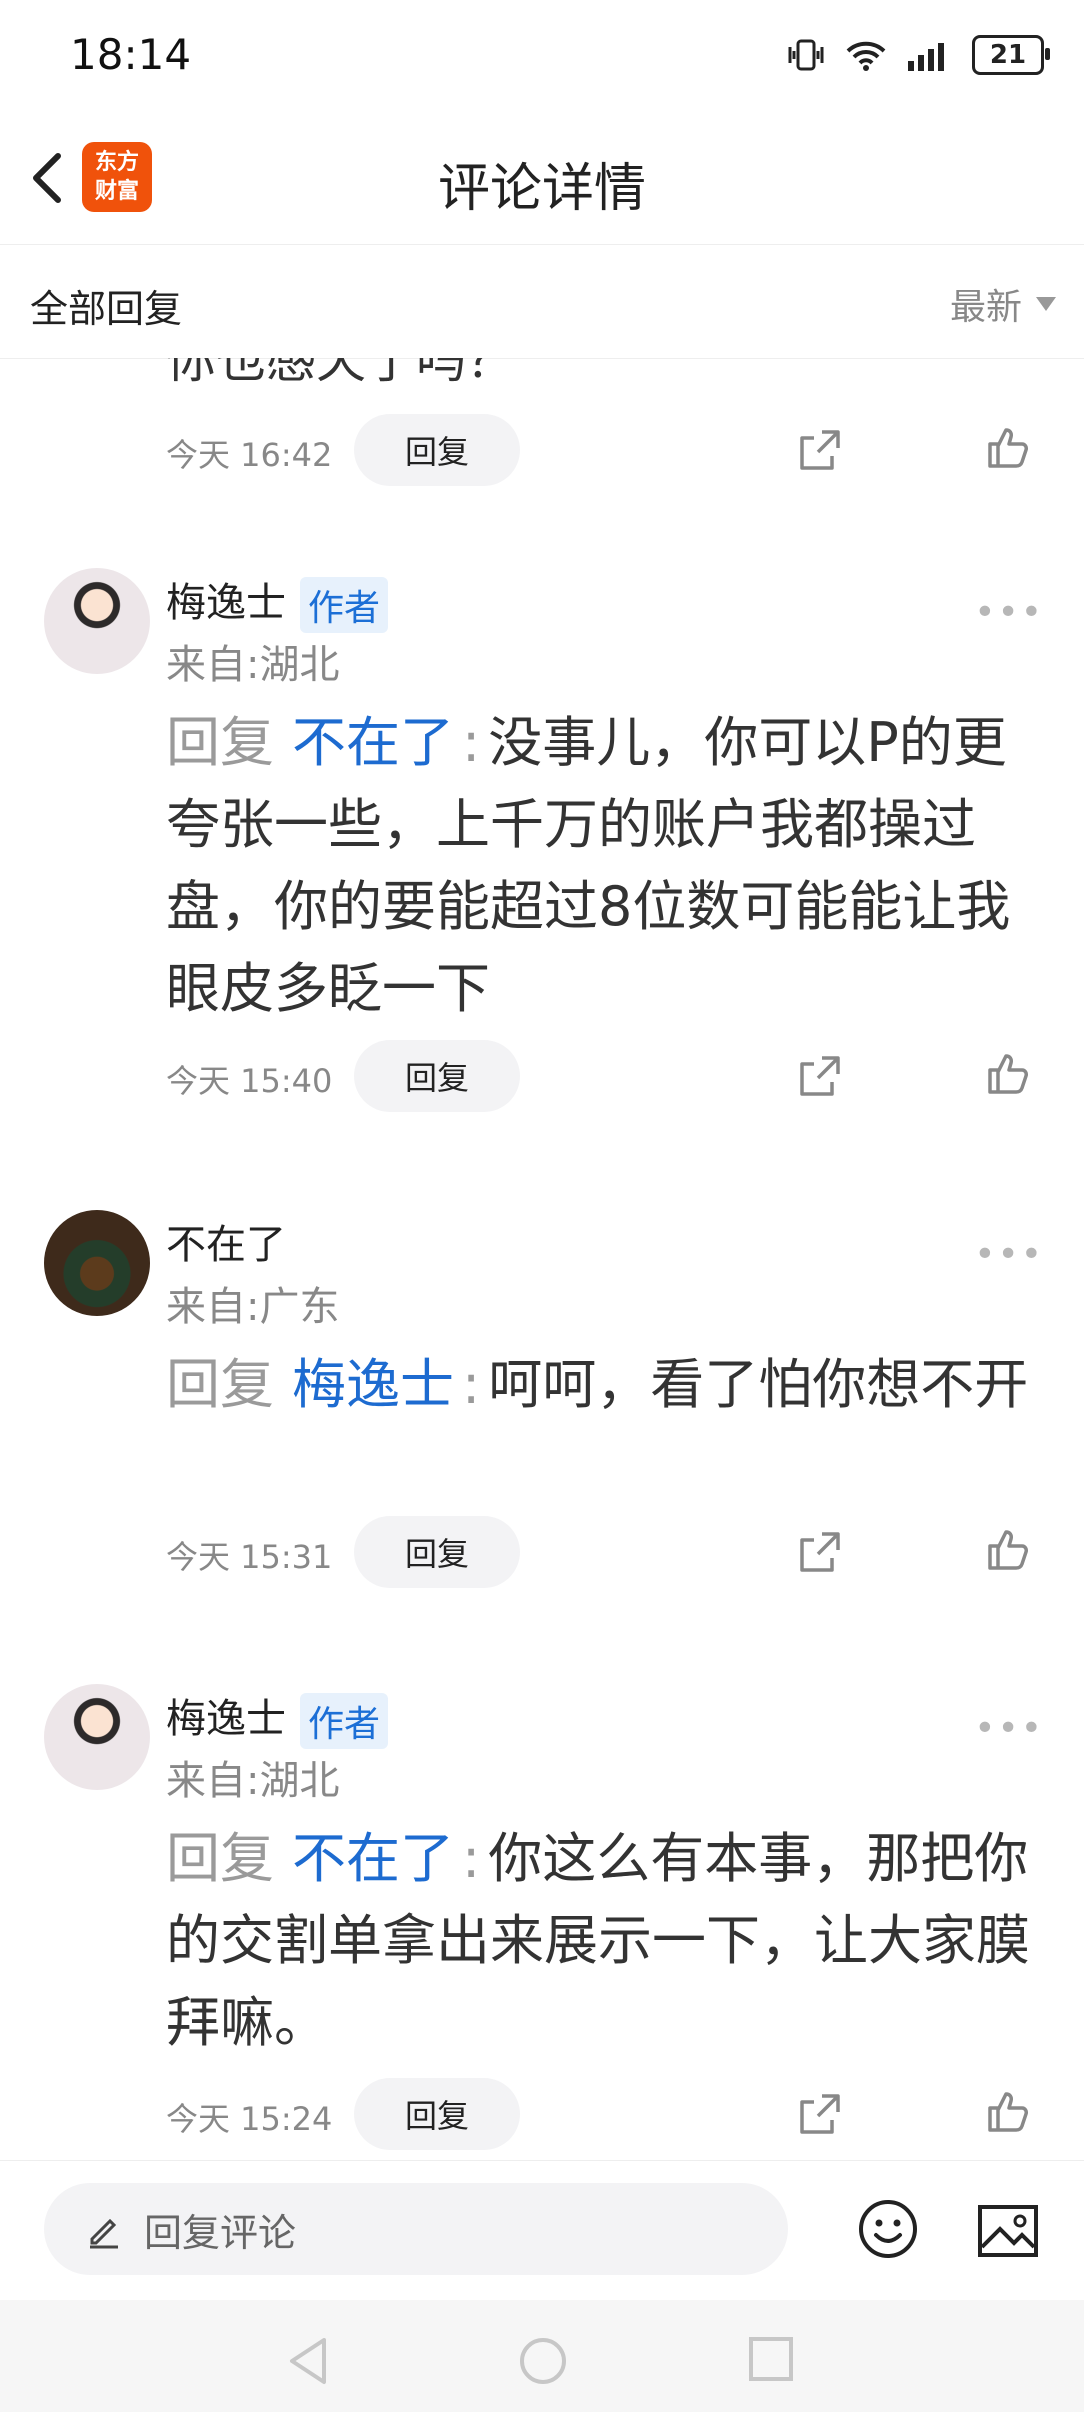 This screenshot has width=1084, height=2412. What do you see at coordinates (117, 177) in the screenshot?
I see `app-logo: 东方 财富` at bounding box center [117, 177].